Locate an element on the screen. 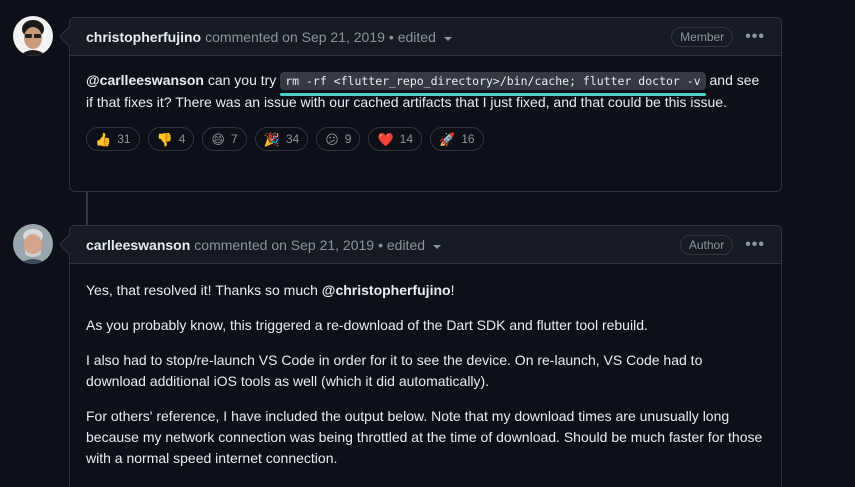  reaction-count: 14 is located at coordinates (406, 138).